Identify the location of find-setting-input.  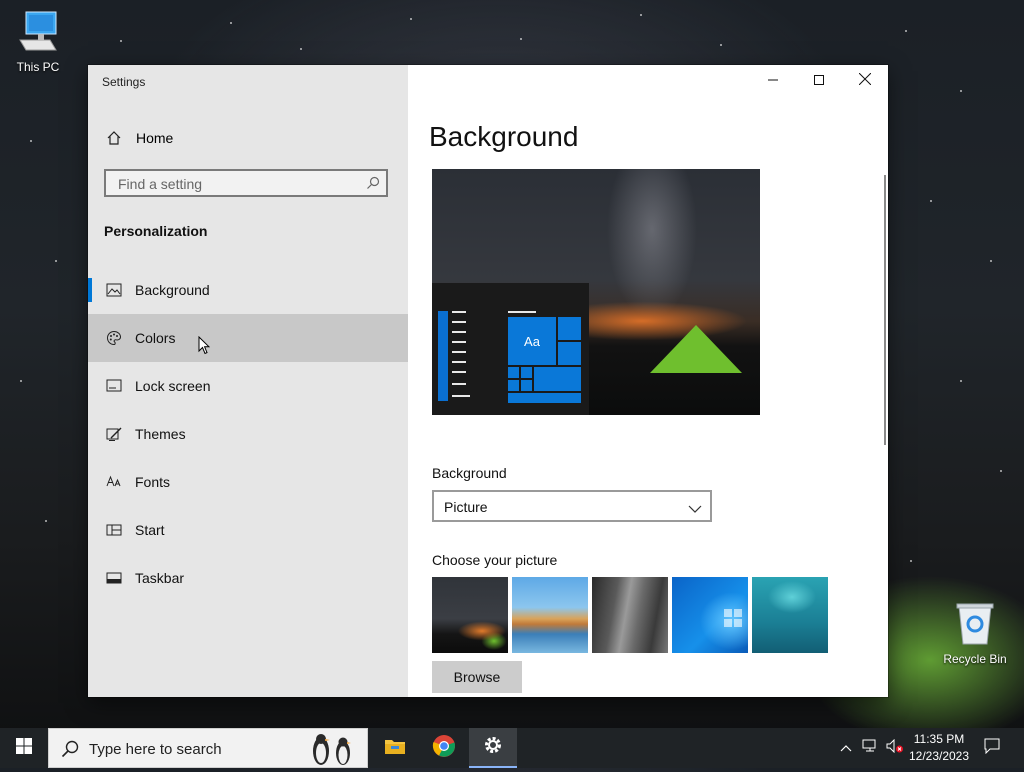
(238, 184).